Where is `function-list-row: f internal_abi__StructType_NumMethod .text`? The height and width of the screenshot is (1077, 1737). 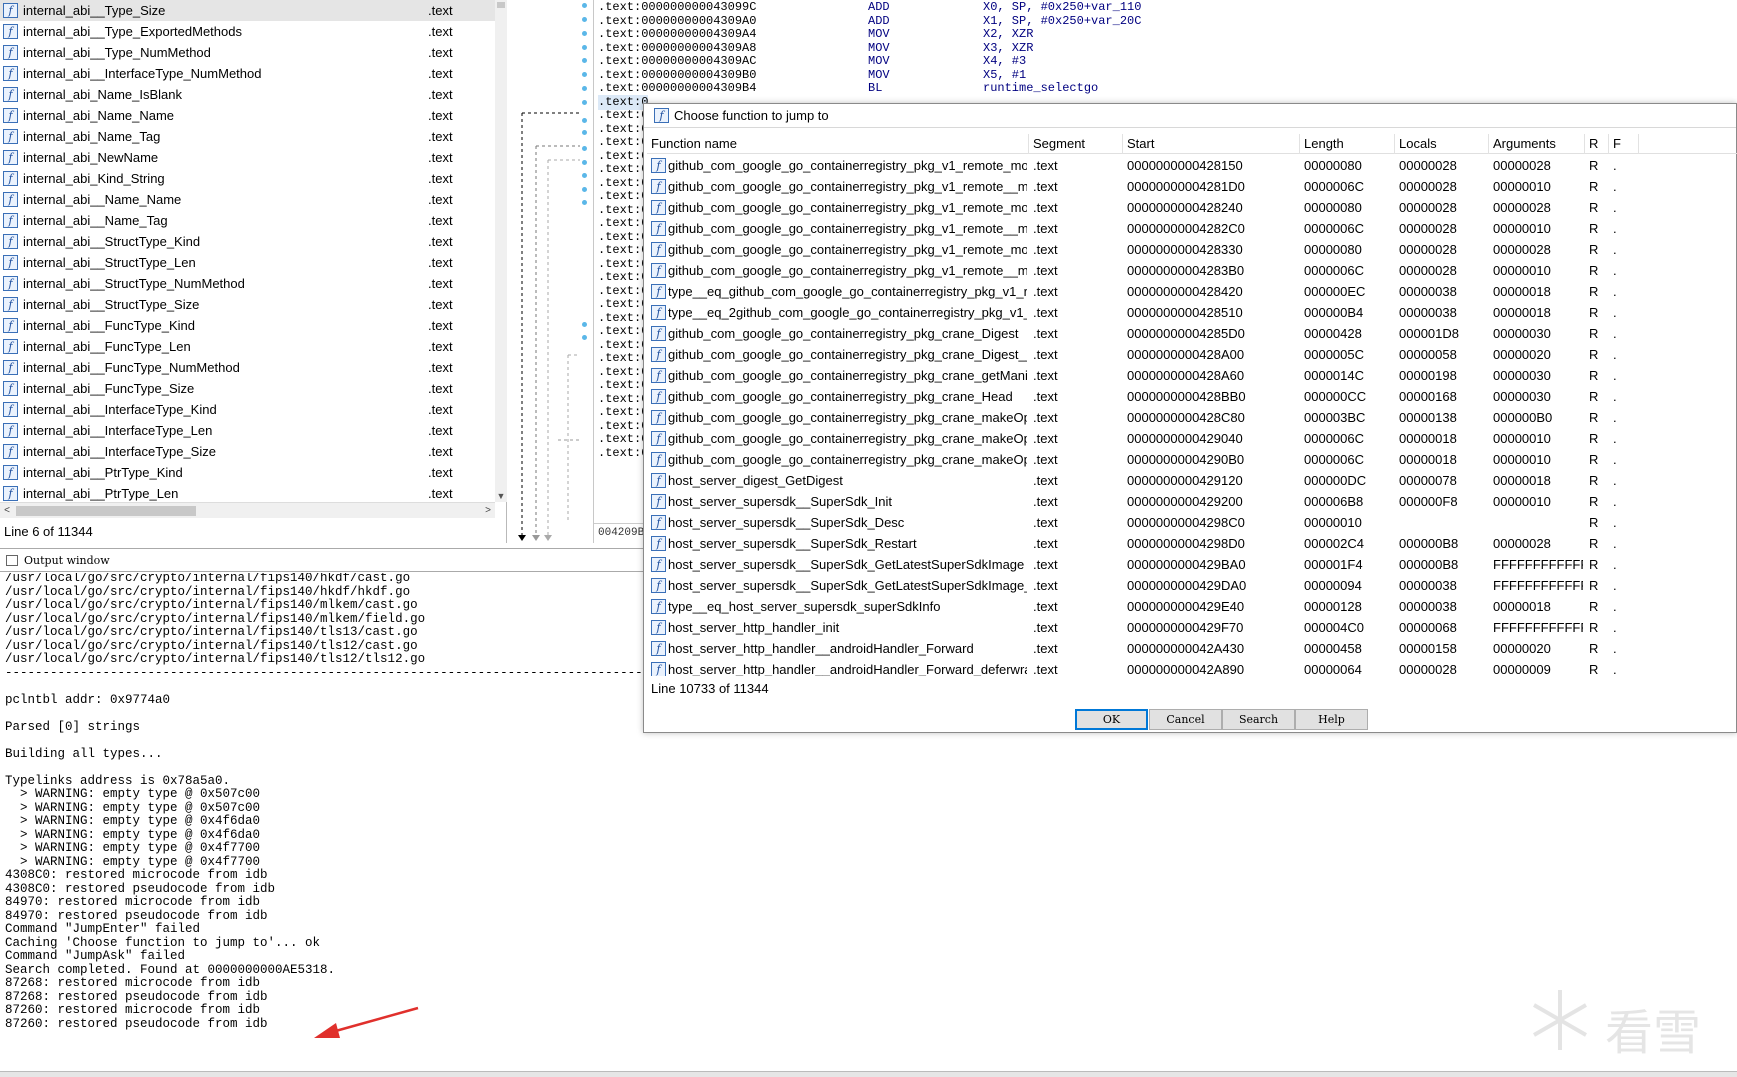 function-list-row: f internal_abi__StructType_NumMethod .text is located at coordinates (247, 283).